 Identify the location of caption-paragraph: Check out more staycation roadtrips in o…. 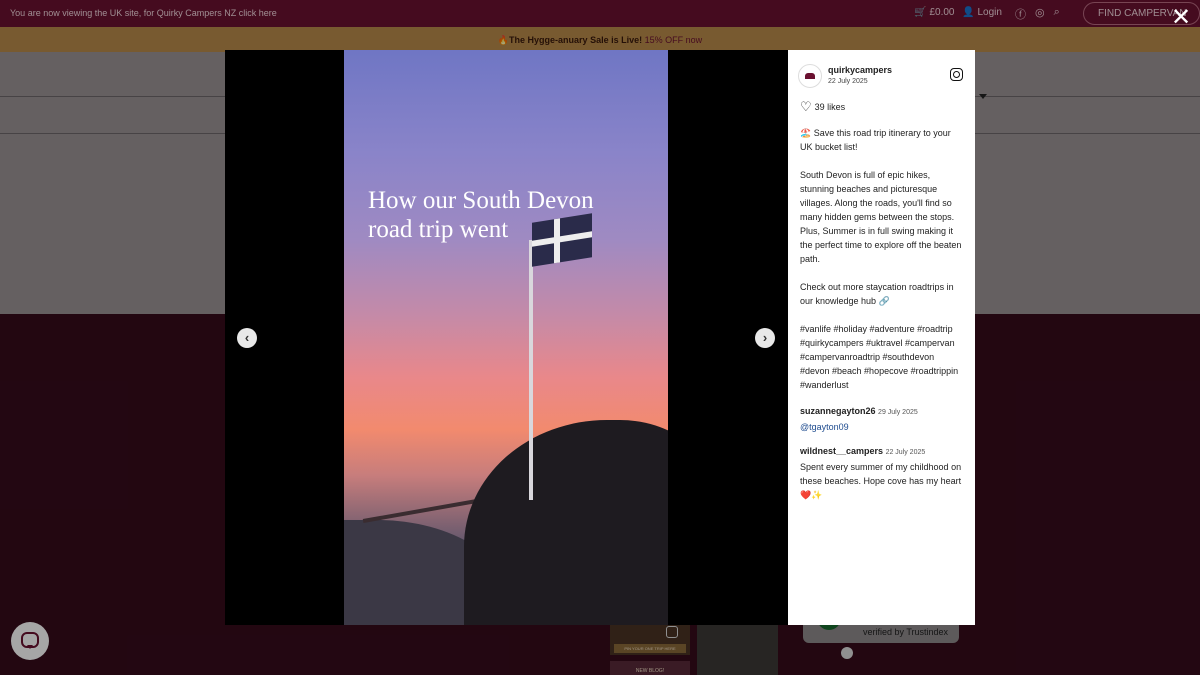
(877, 294).